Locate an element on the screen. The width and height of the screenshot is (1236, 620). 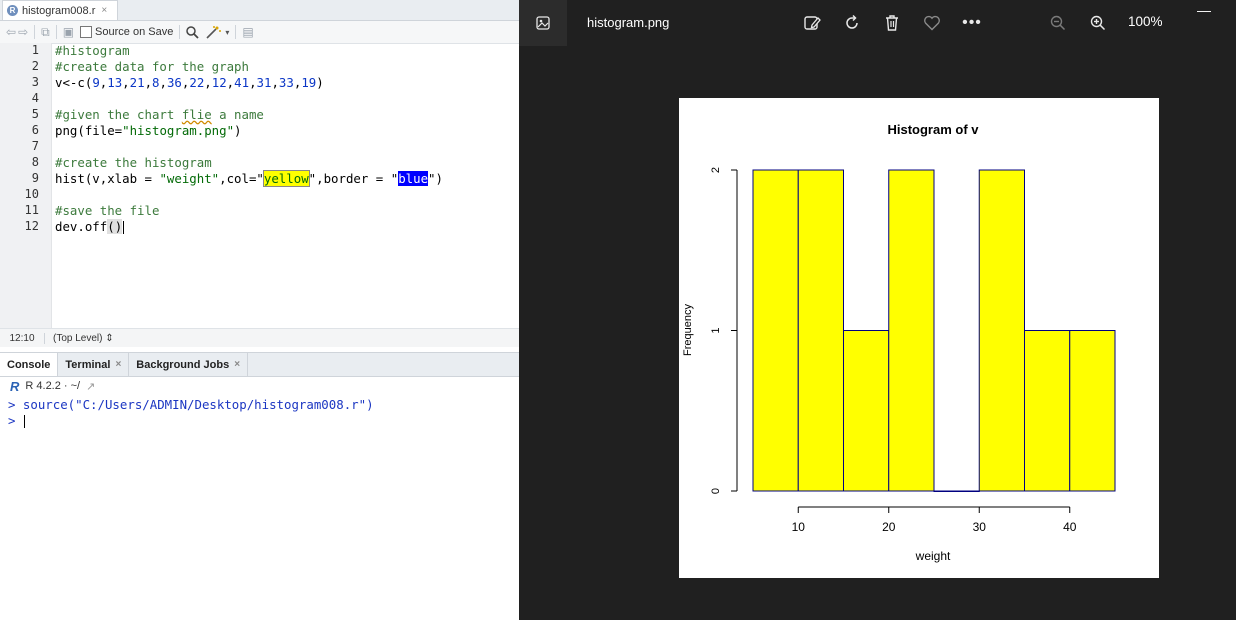
x-tick-label: 20 is located at coordinates (889, 527).